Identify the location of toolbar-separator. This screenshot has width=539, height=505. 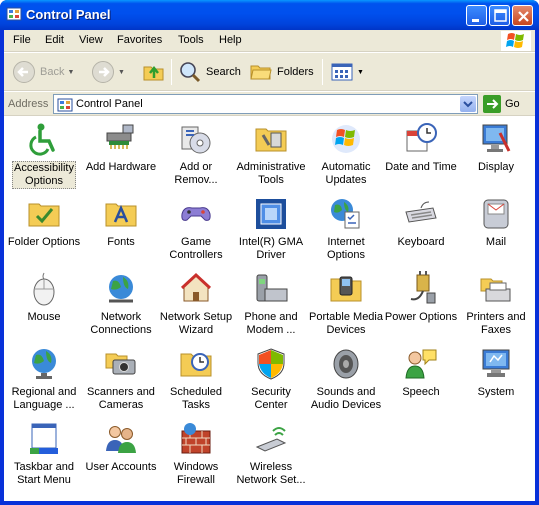
(322, 72).